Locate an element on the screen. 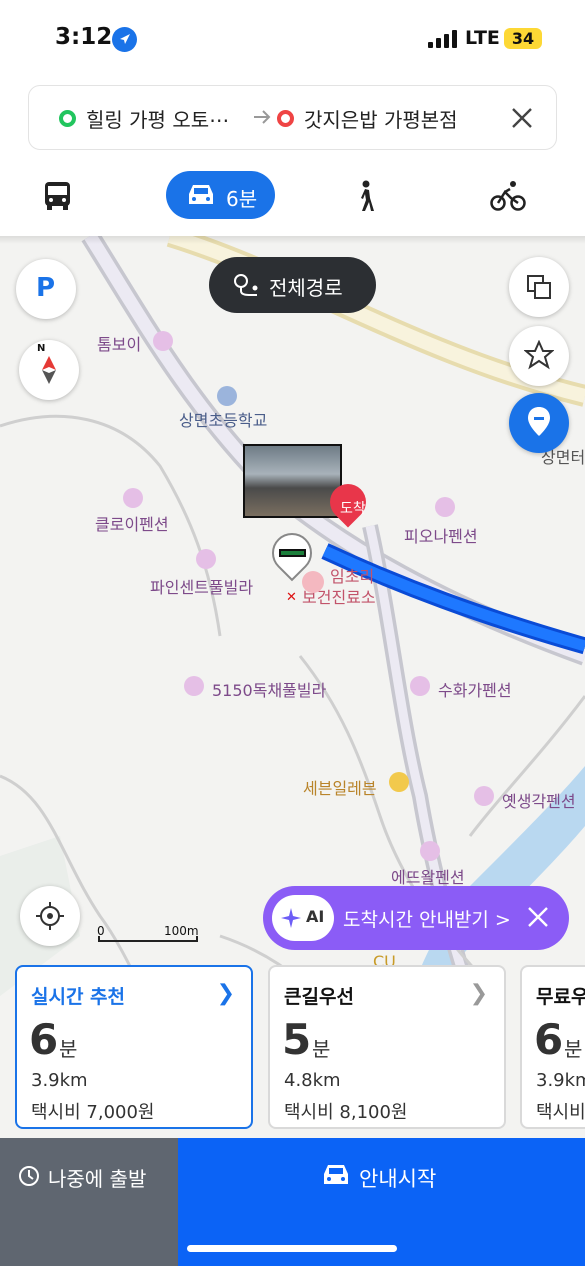 This screenshot has height=1266, width=585. status-time: 3:12 is located at coordinates (84, 37).